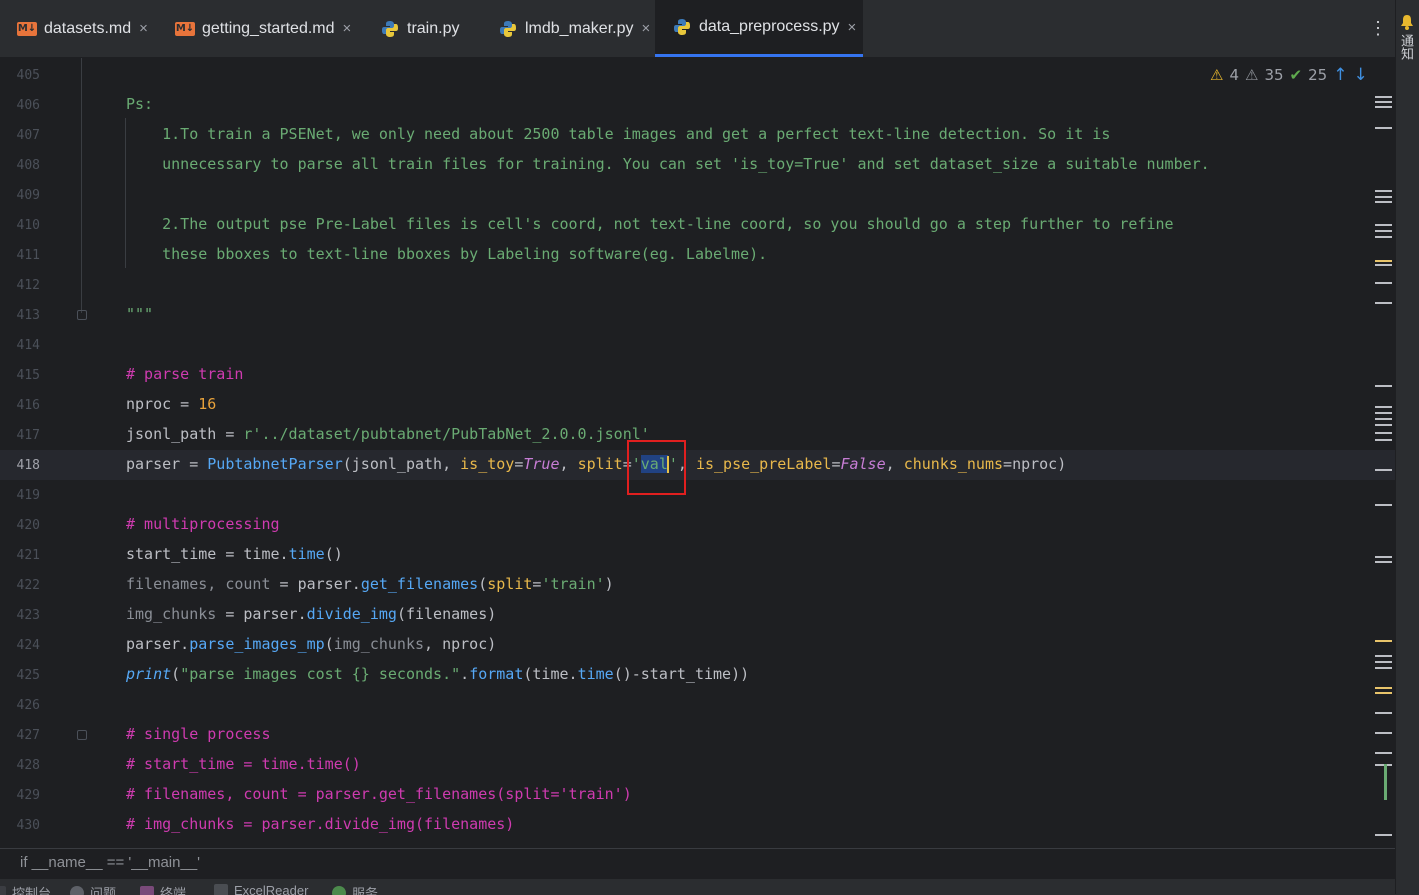  What do you see at coordinates (25, 889) in the screenshot?
I see `tool-console: 控制台` at bounding box center [25, 889].